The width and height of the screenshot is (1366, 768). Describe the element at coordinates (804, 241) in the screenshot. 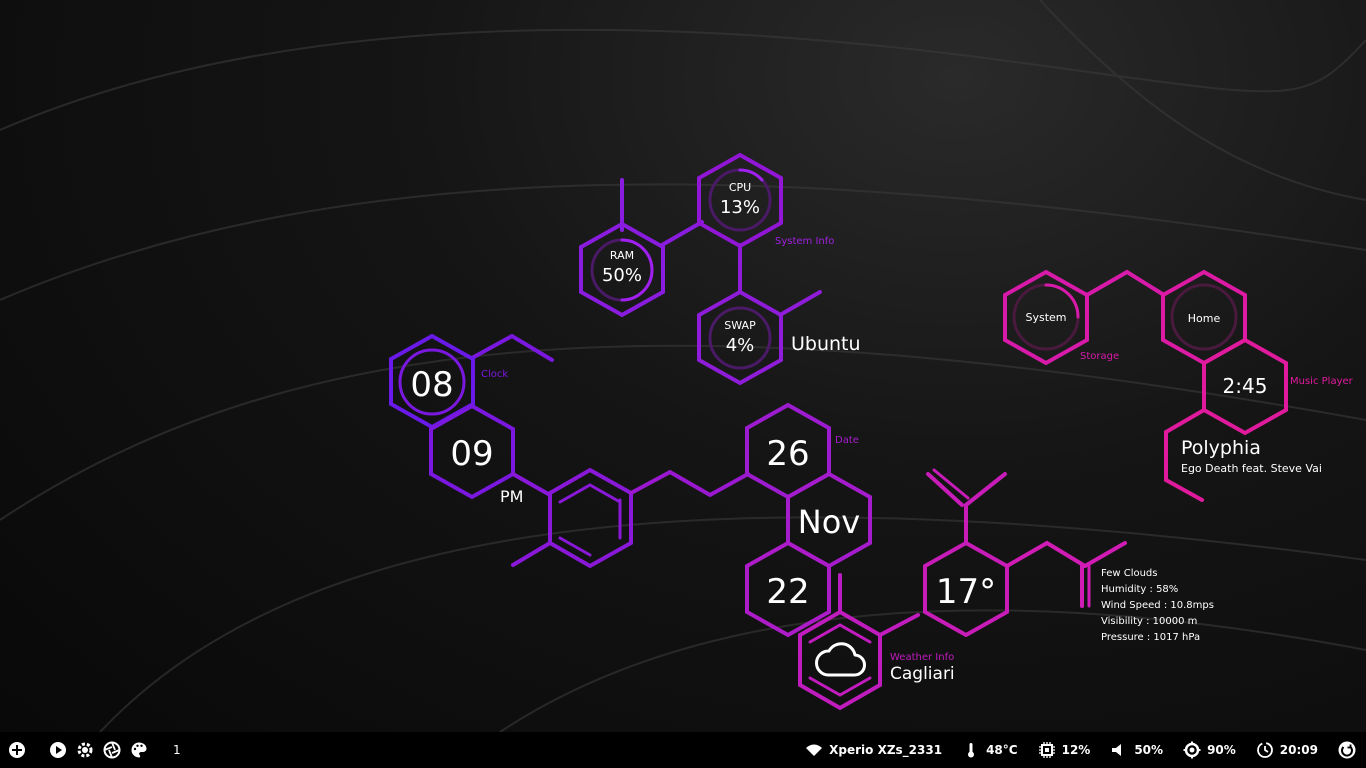

I see `system-info-label: System Info` at that location.